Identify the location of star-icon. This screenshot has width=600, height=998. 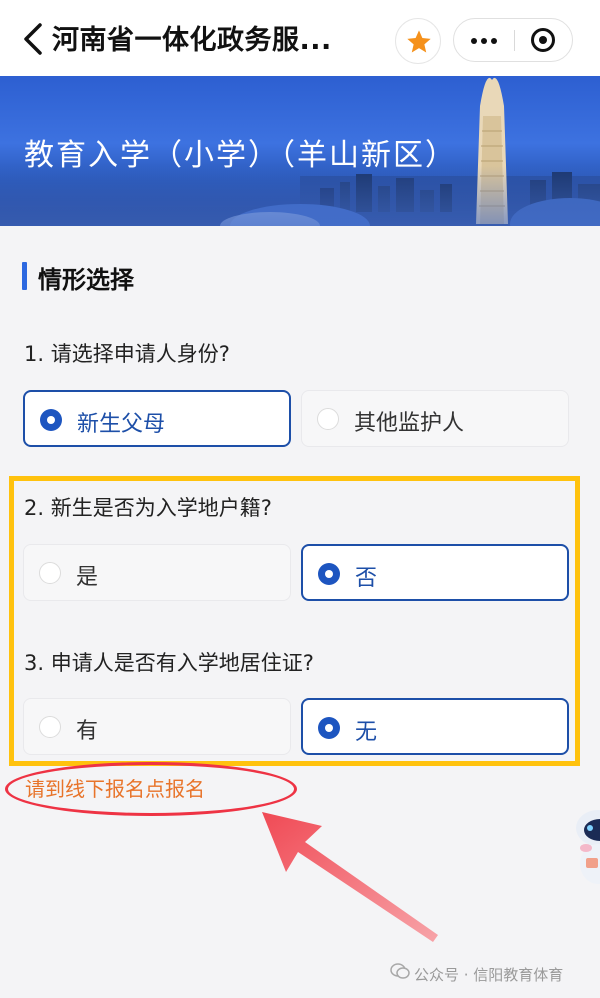
(419, 41).